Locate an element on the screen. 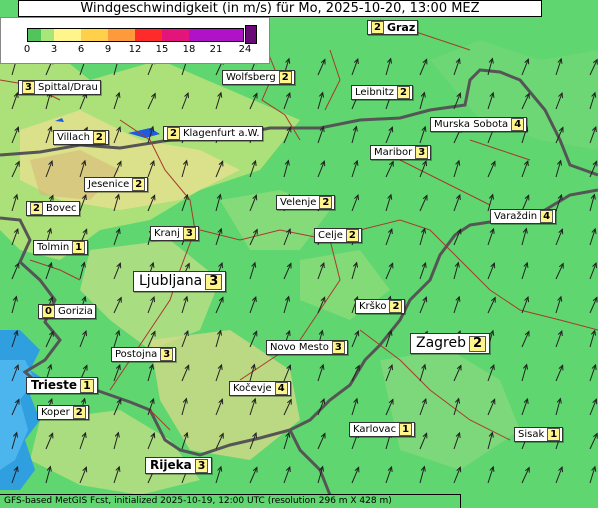  station-label-postojna: Postojna 3 is located at coordinates (144, 354).